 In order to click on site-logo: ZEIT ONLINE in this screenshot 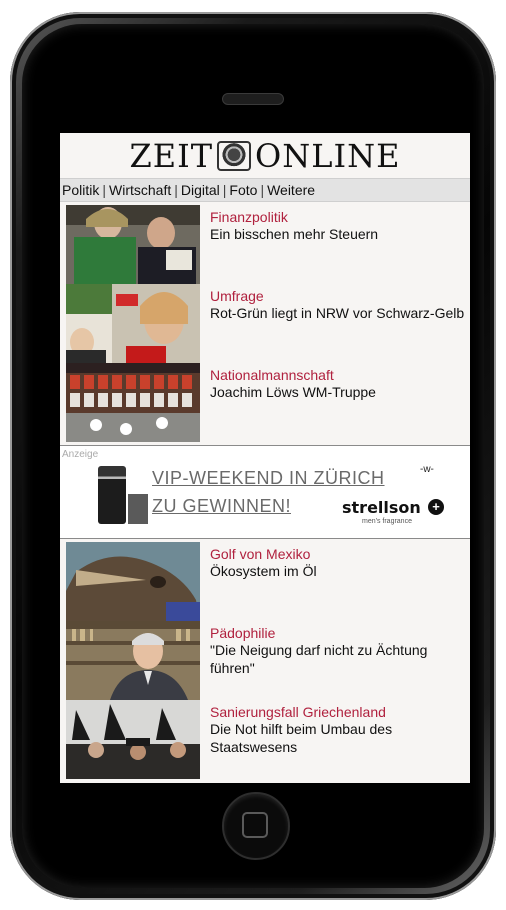, I will do `click(265, 155)`.